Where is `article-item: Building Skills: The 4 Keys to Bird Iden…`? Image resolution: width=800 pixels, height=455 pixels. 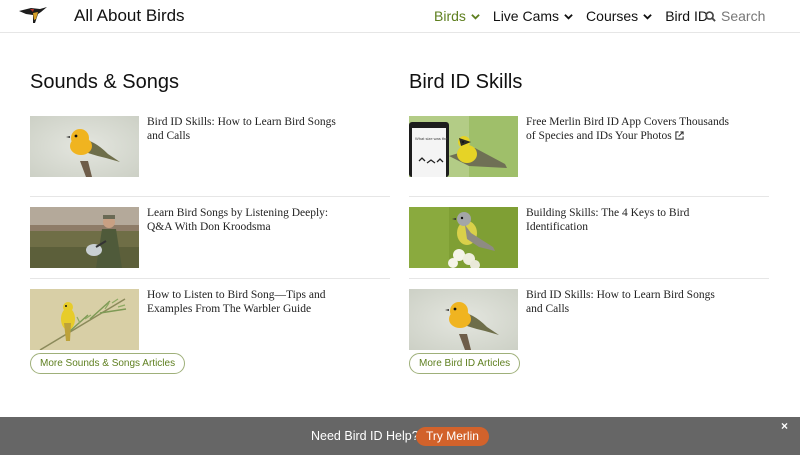 article-item: Building Skills: The 4 Keys to Bird Iden… is located at coordinates (589, 238).